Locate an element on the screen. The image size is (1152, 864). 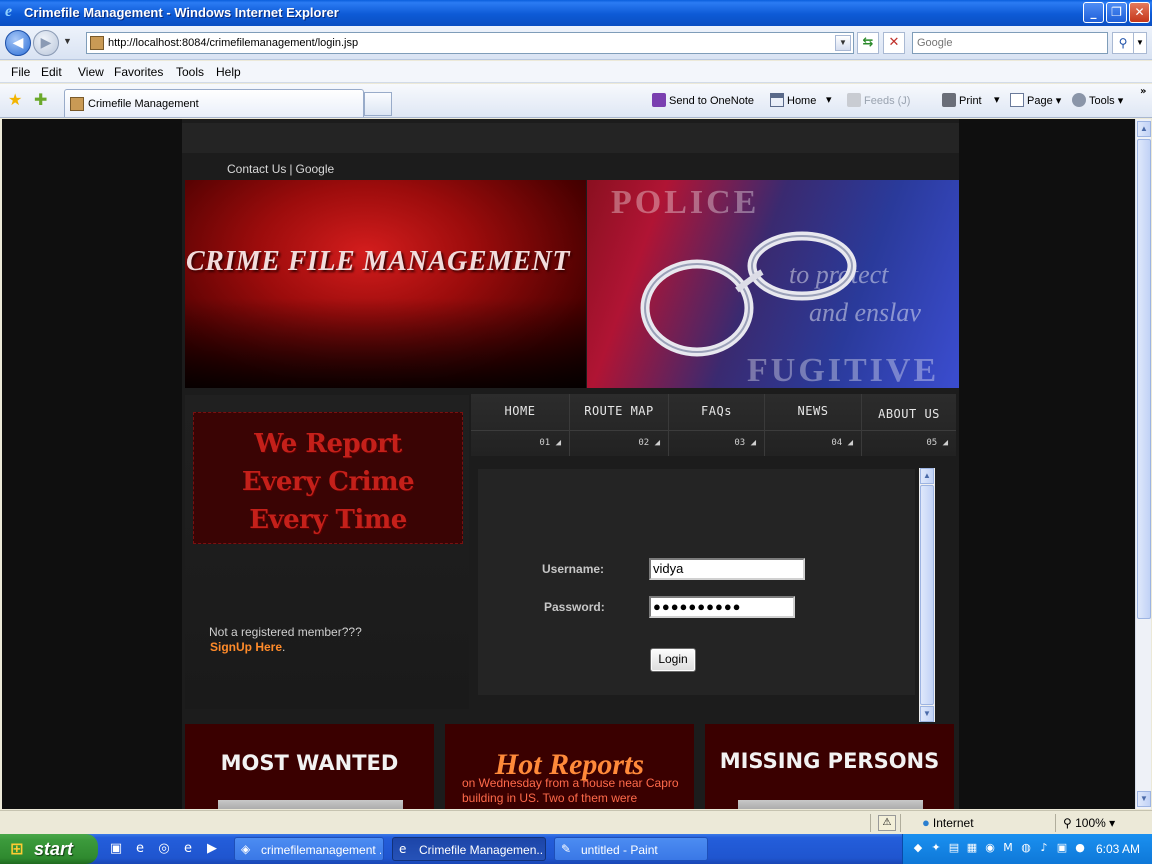
favorites-center-star-icon: ★ is located at coordinates (15, 100).